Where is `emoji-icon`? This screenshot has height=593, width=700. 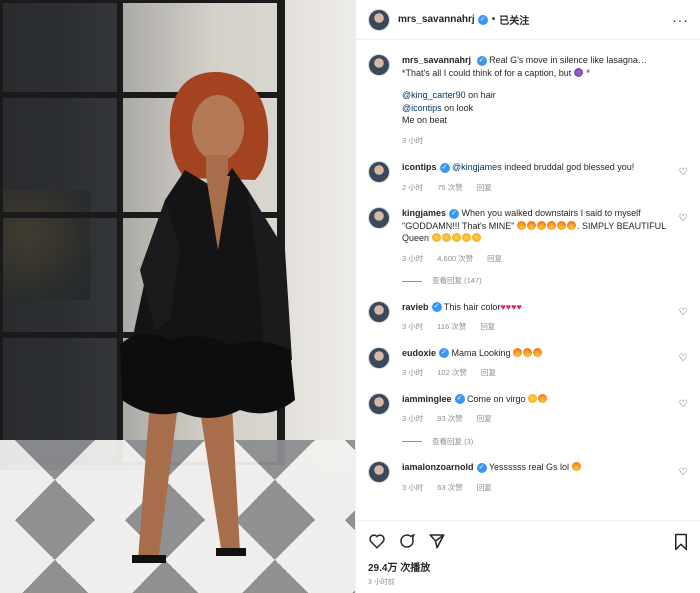 emoji-icon is located at coordinates (578, 72).